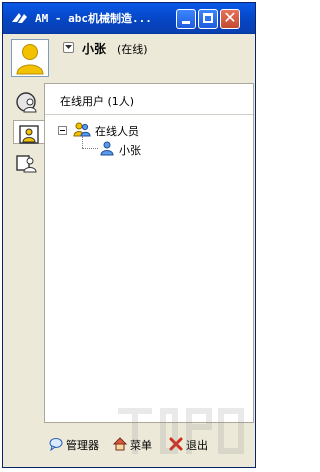 Image resolution: width=320 pixels, height=472 pixels. What do you see at coordinates (186, 19) in the screenshot?
I see `minimize-button` at bounding box center [186, 19].